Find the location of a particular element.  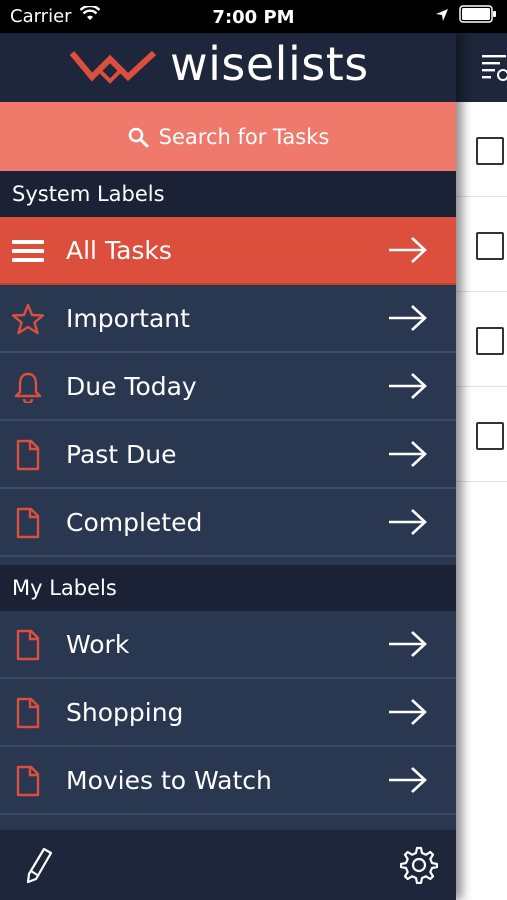

star-icon is located at coordinates (28, 319).